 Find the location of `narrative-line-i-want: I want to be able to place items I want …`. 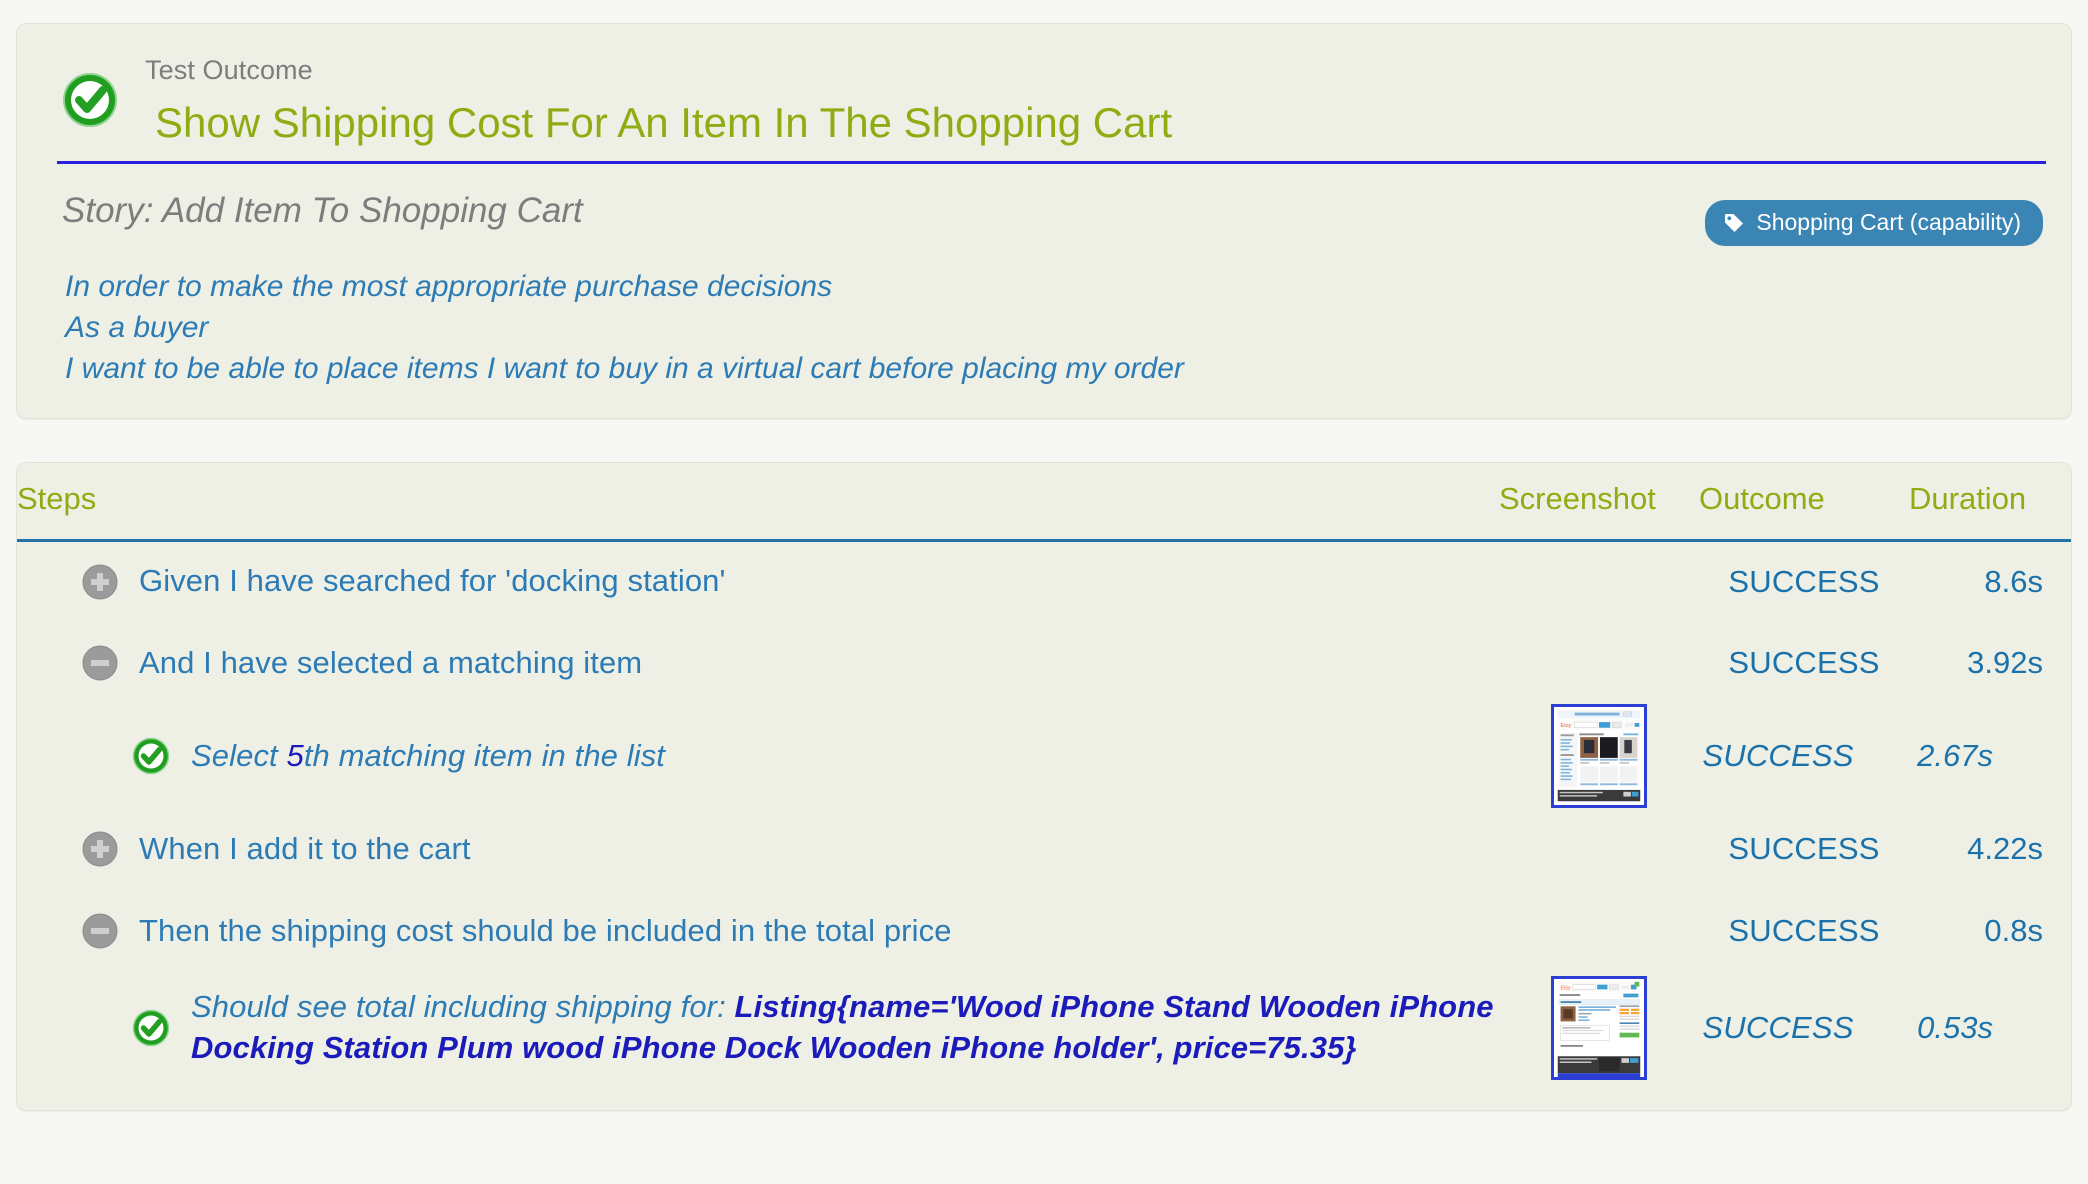

narrative-line-i-want: I want to be able to place items I want … is located at coordinates (624, 369).